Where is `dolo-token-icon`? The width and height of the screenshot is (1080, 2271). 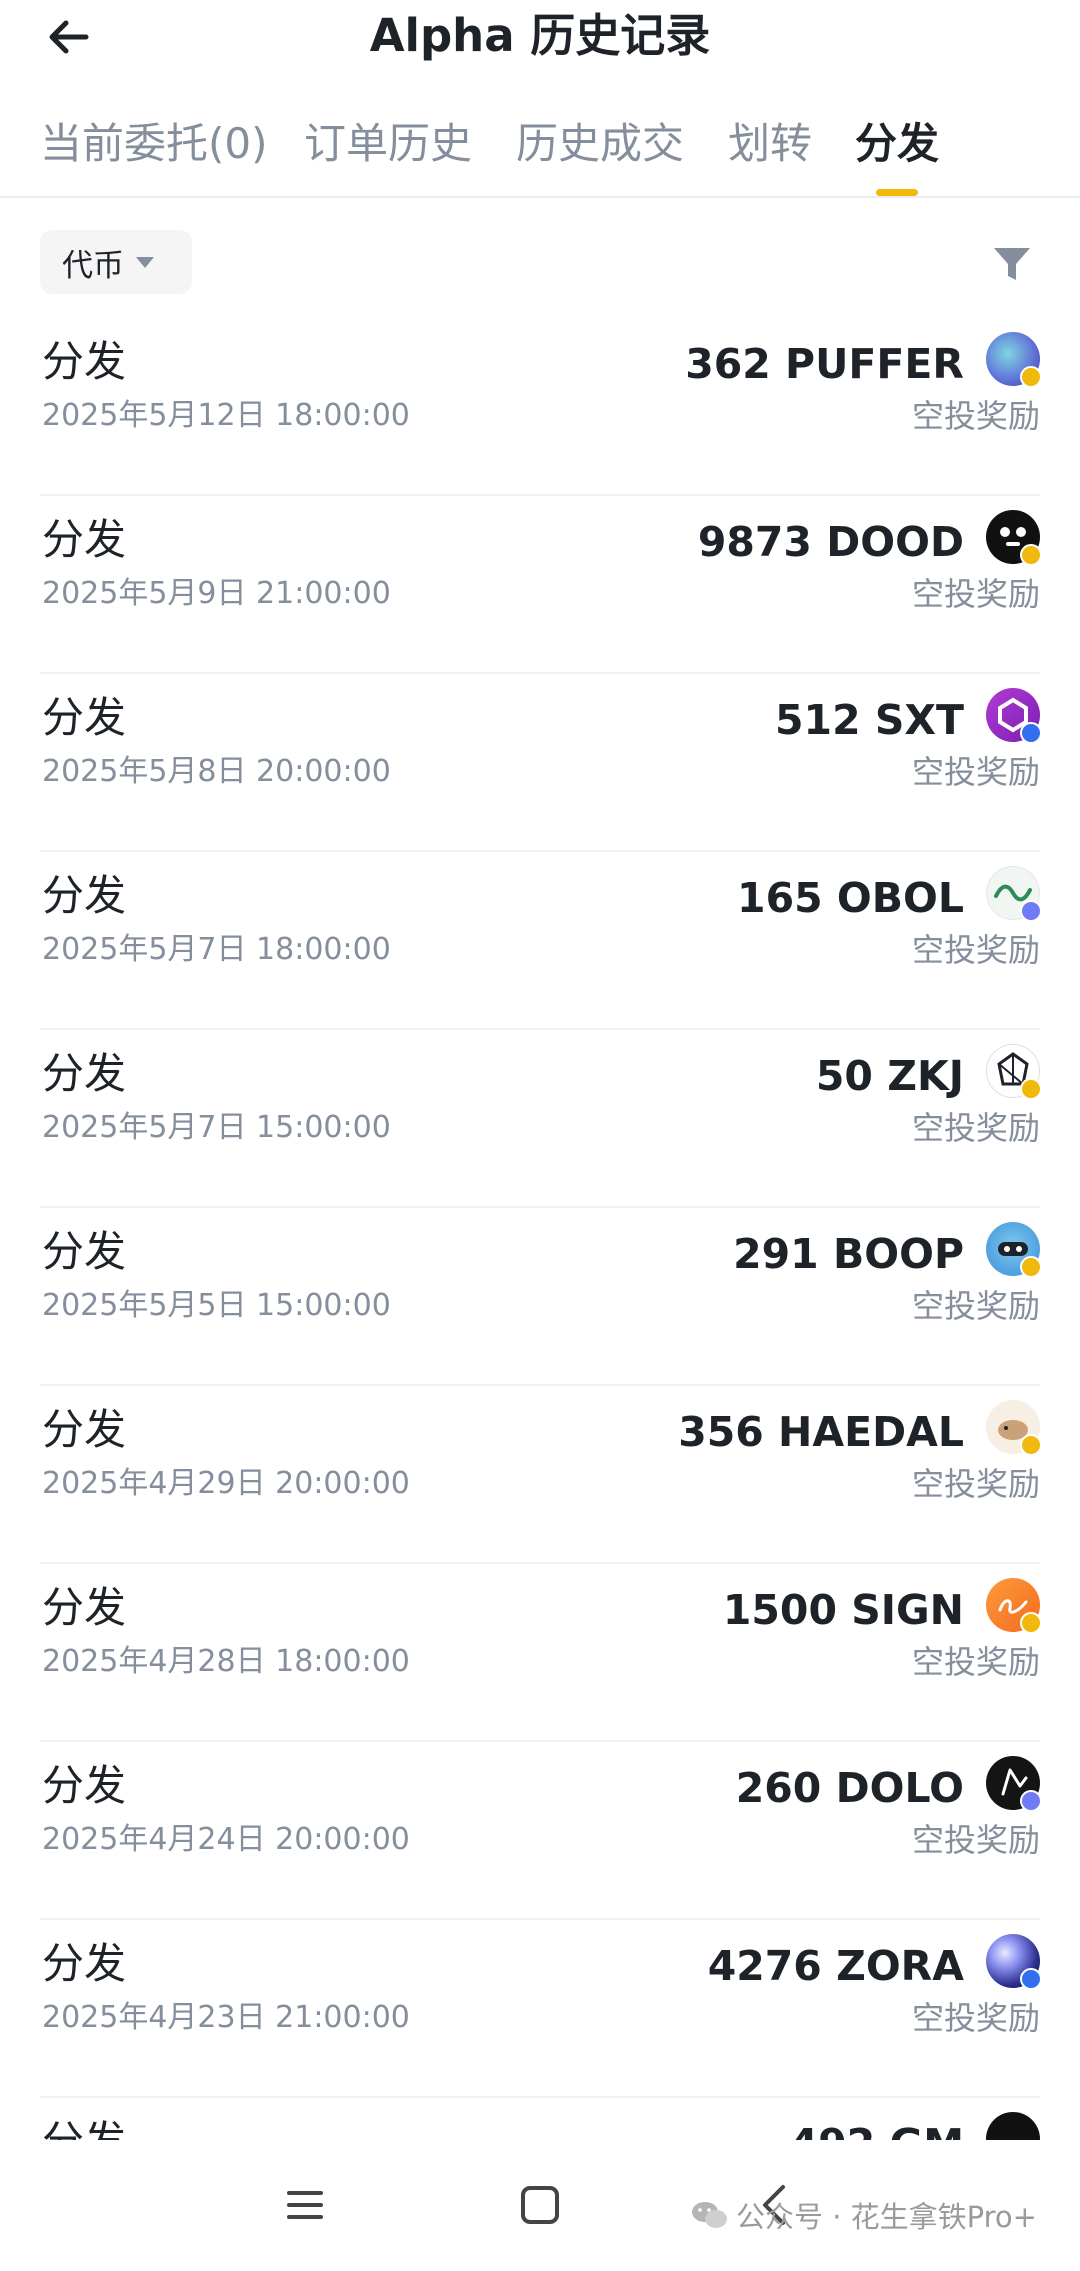
dolo-token-icon is located at coordinates (1014, 1784).